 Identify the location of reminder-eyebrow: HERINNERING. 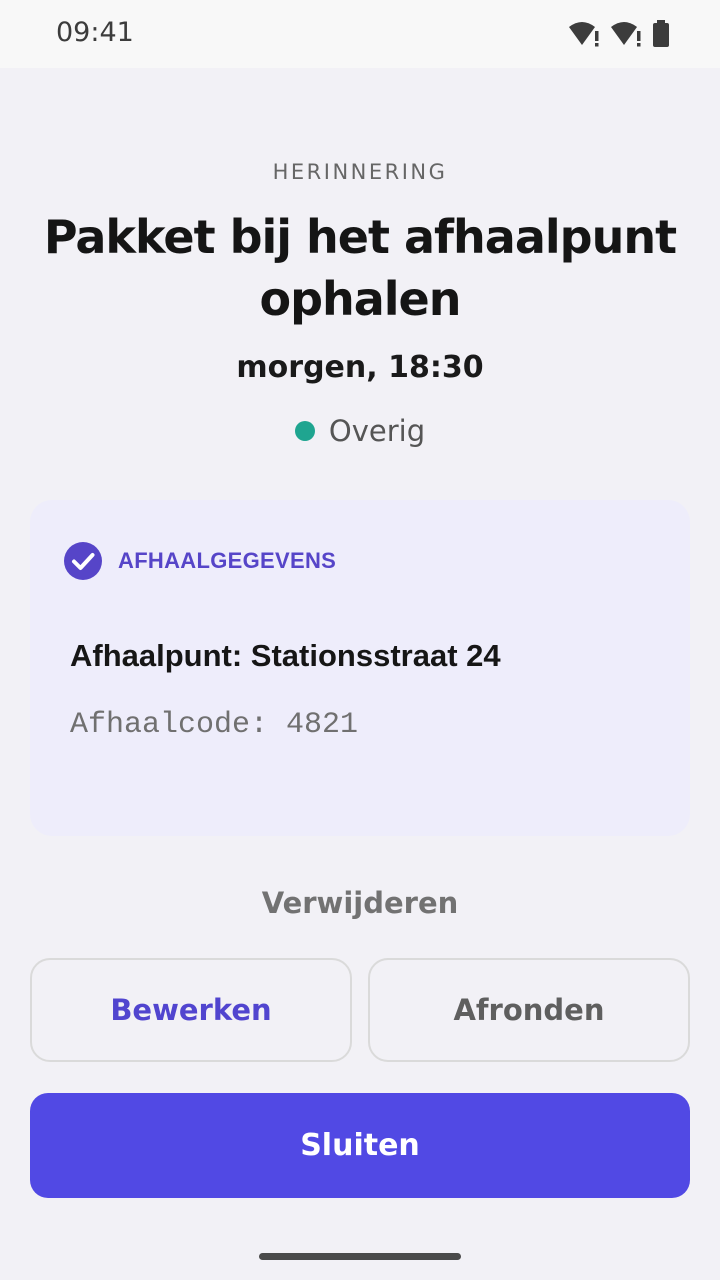
(360, 172).